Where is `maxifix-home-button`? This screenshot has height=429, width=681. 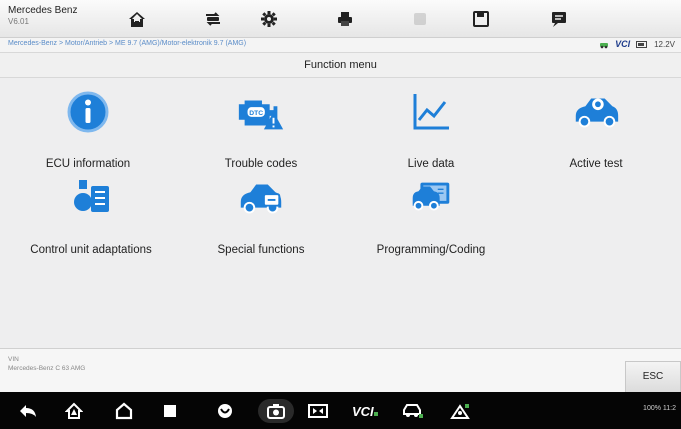 maxifix-home-button is located at coordinates (74, 411).